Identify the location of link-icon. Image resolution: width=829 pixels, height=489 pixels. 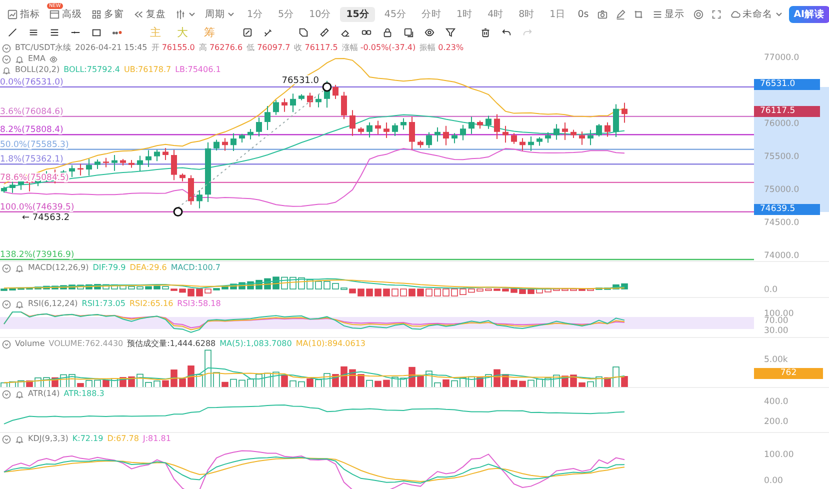
(366, 32).